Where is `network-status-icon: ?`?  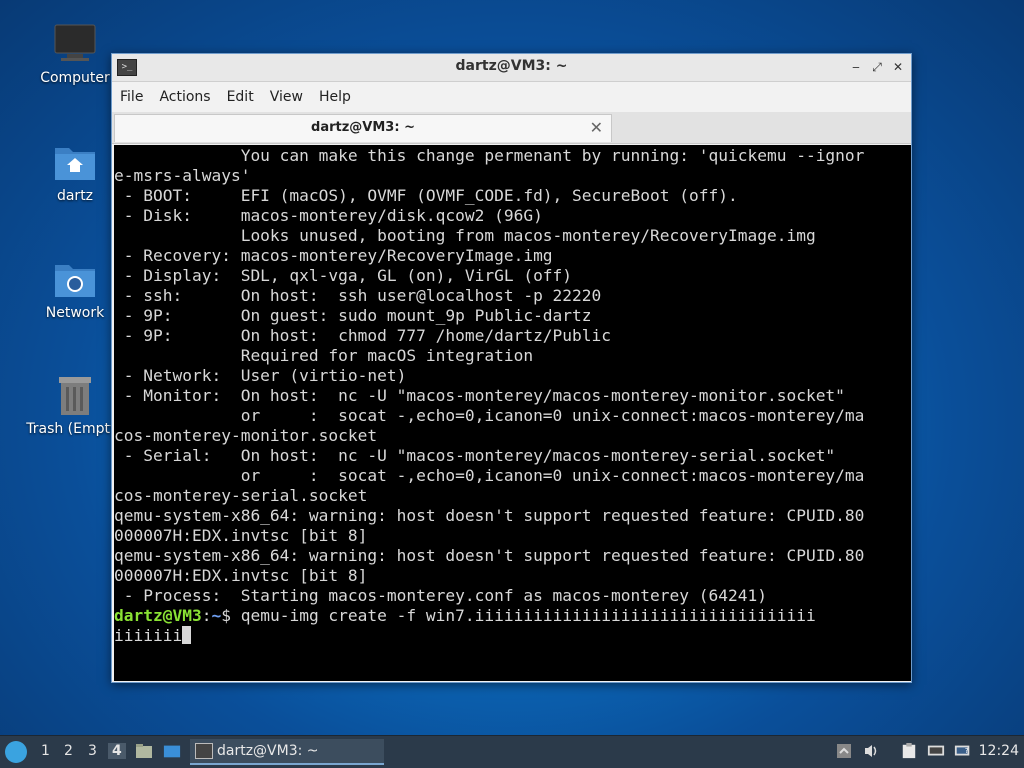 network-status-icon: ? is located at coordinates (963, 751).